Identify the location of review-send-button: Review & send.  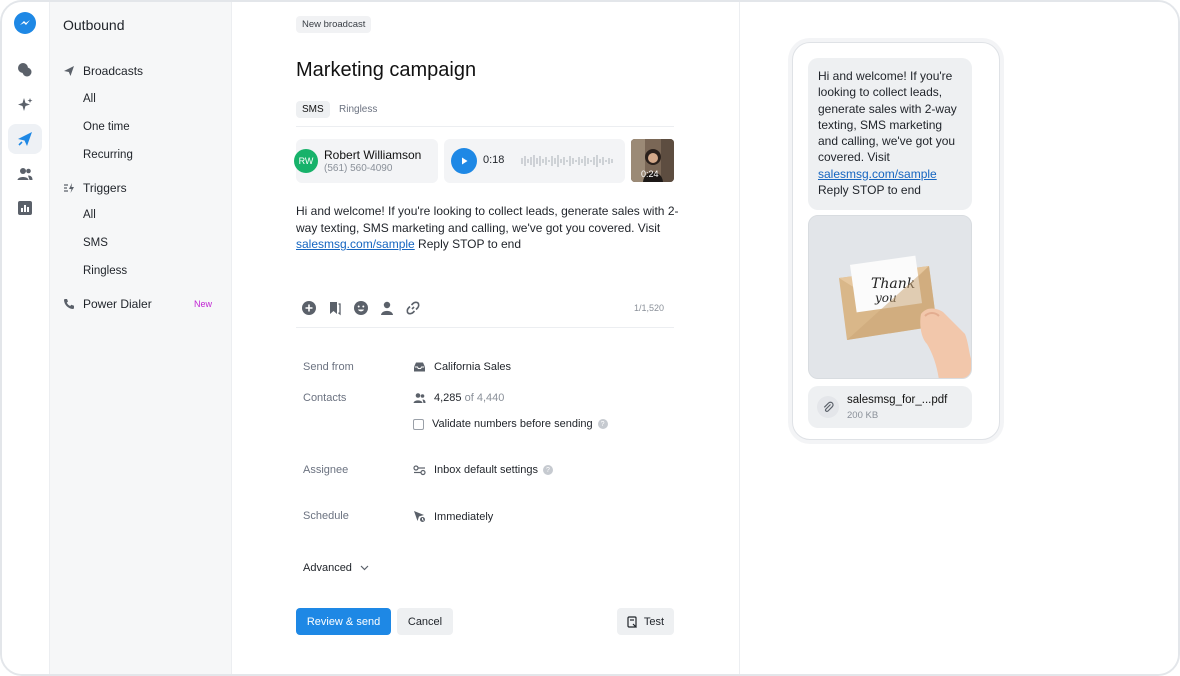
(343, 621).